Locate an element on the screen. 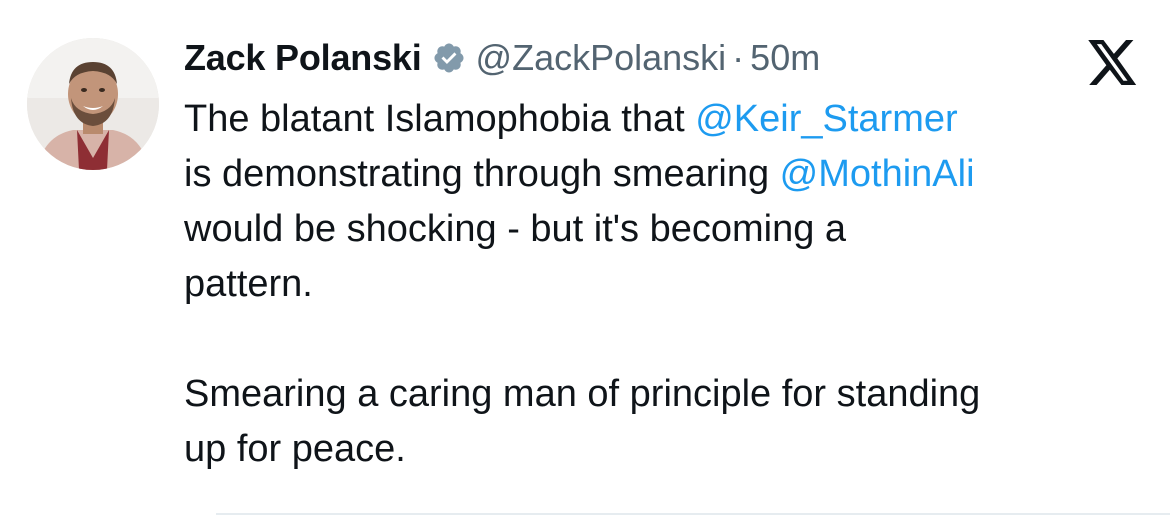 This screenshot has height=517, width=1170. profile-photo is located at coordinates (93, 104).